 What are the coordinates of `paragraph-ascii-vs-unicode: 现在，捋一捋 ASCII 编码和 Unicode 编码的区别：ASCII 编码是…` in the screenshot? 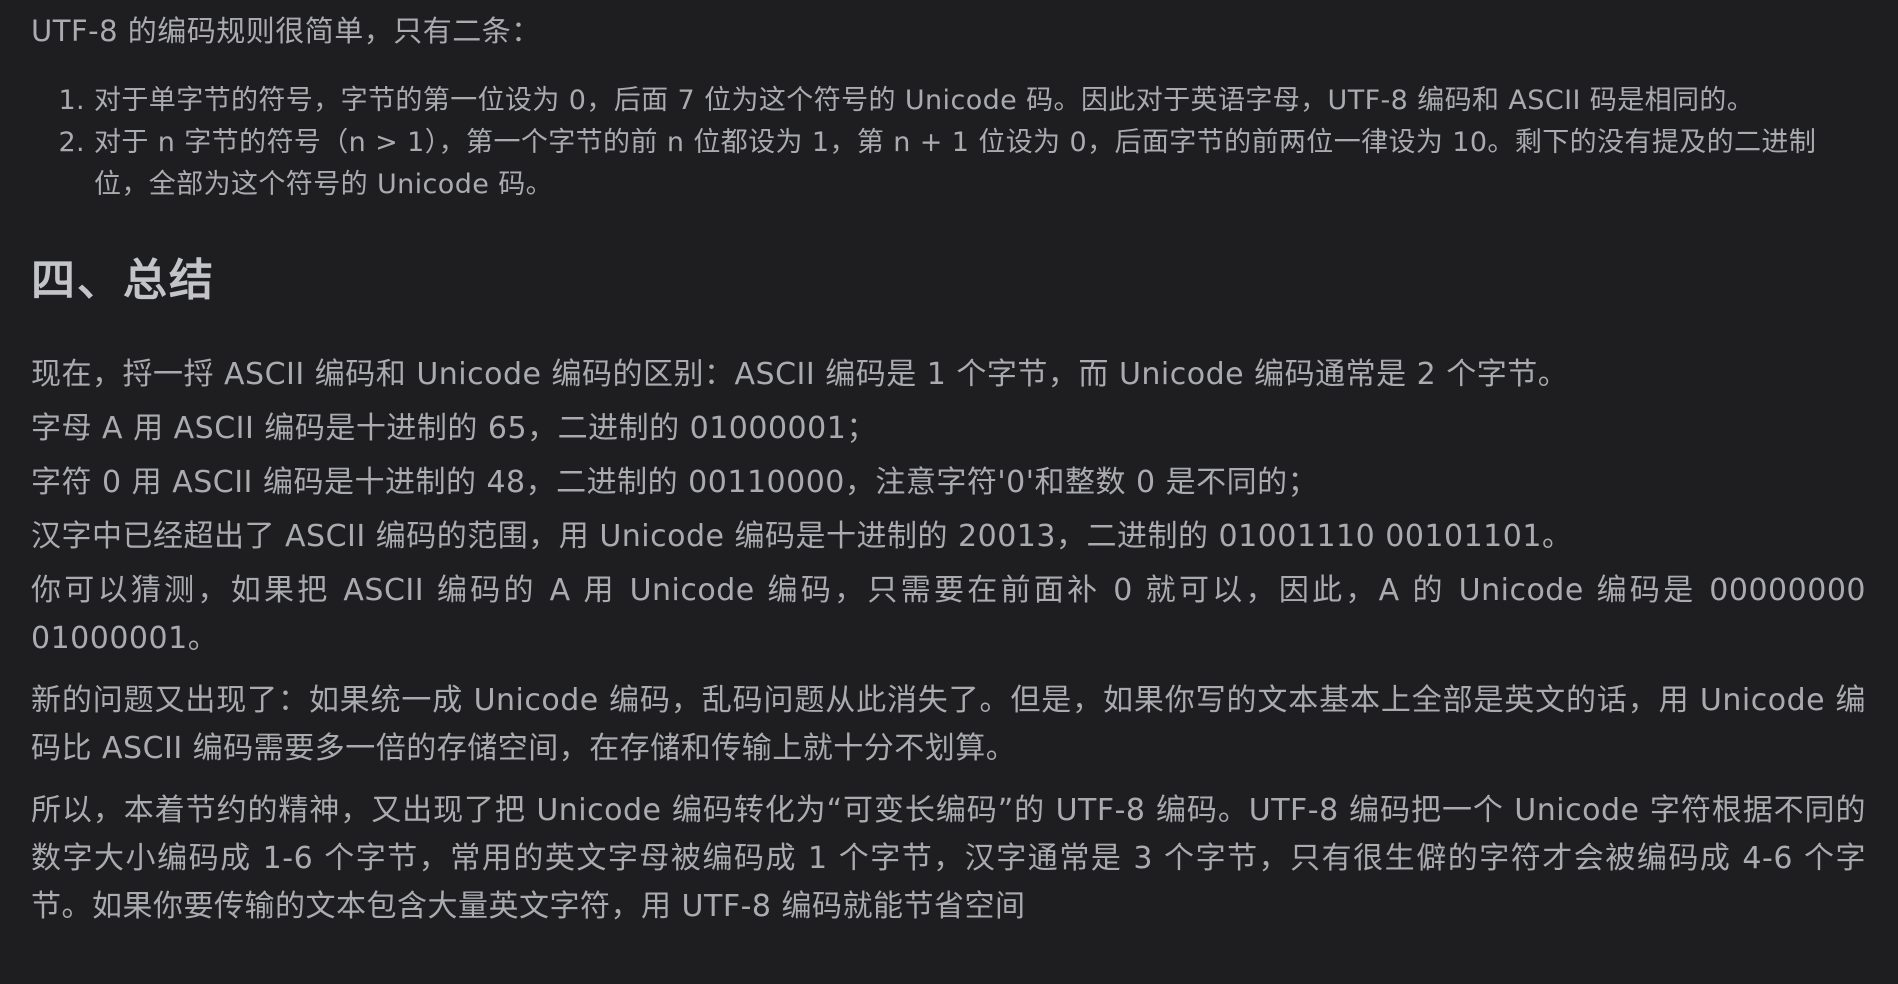 It's located at (800, 374).